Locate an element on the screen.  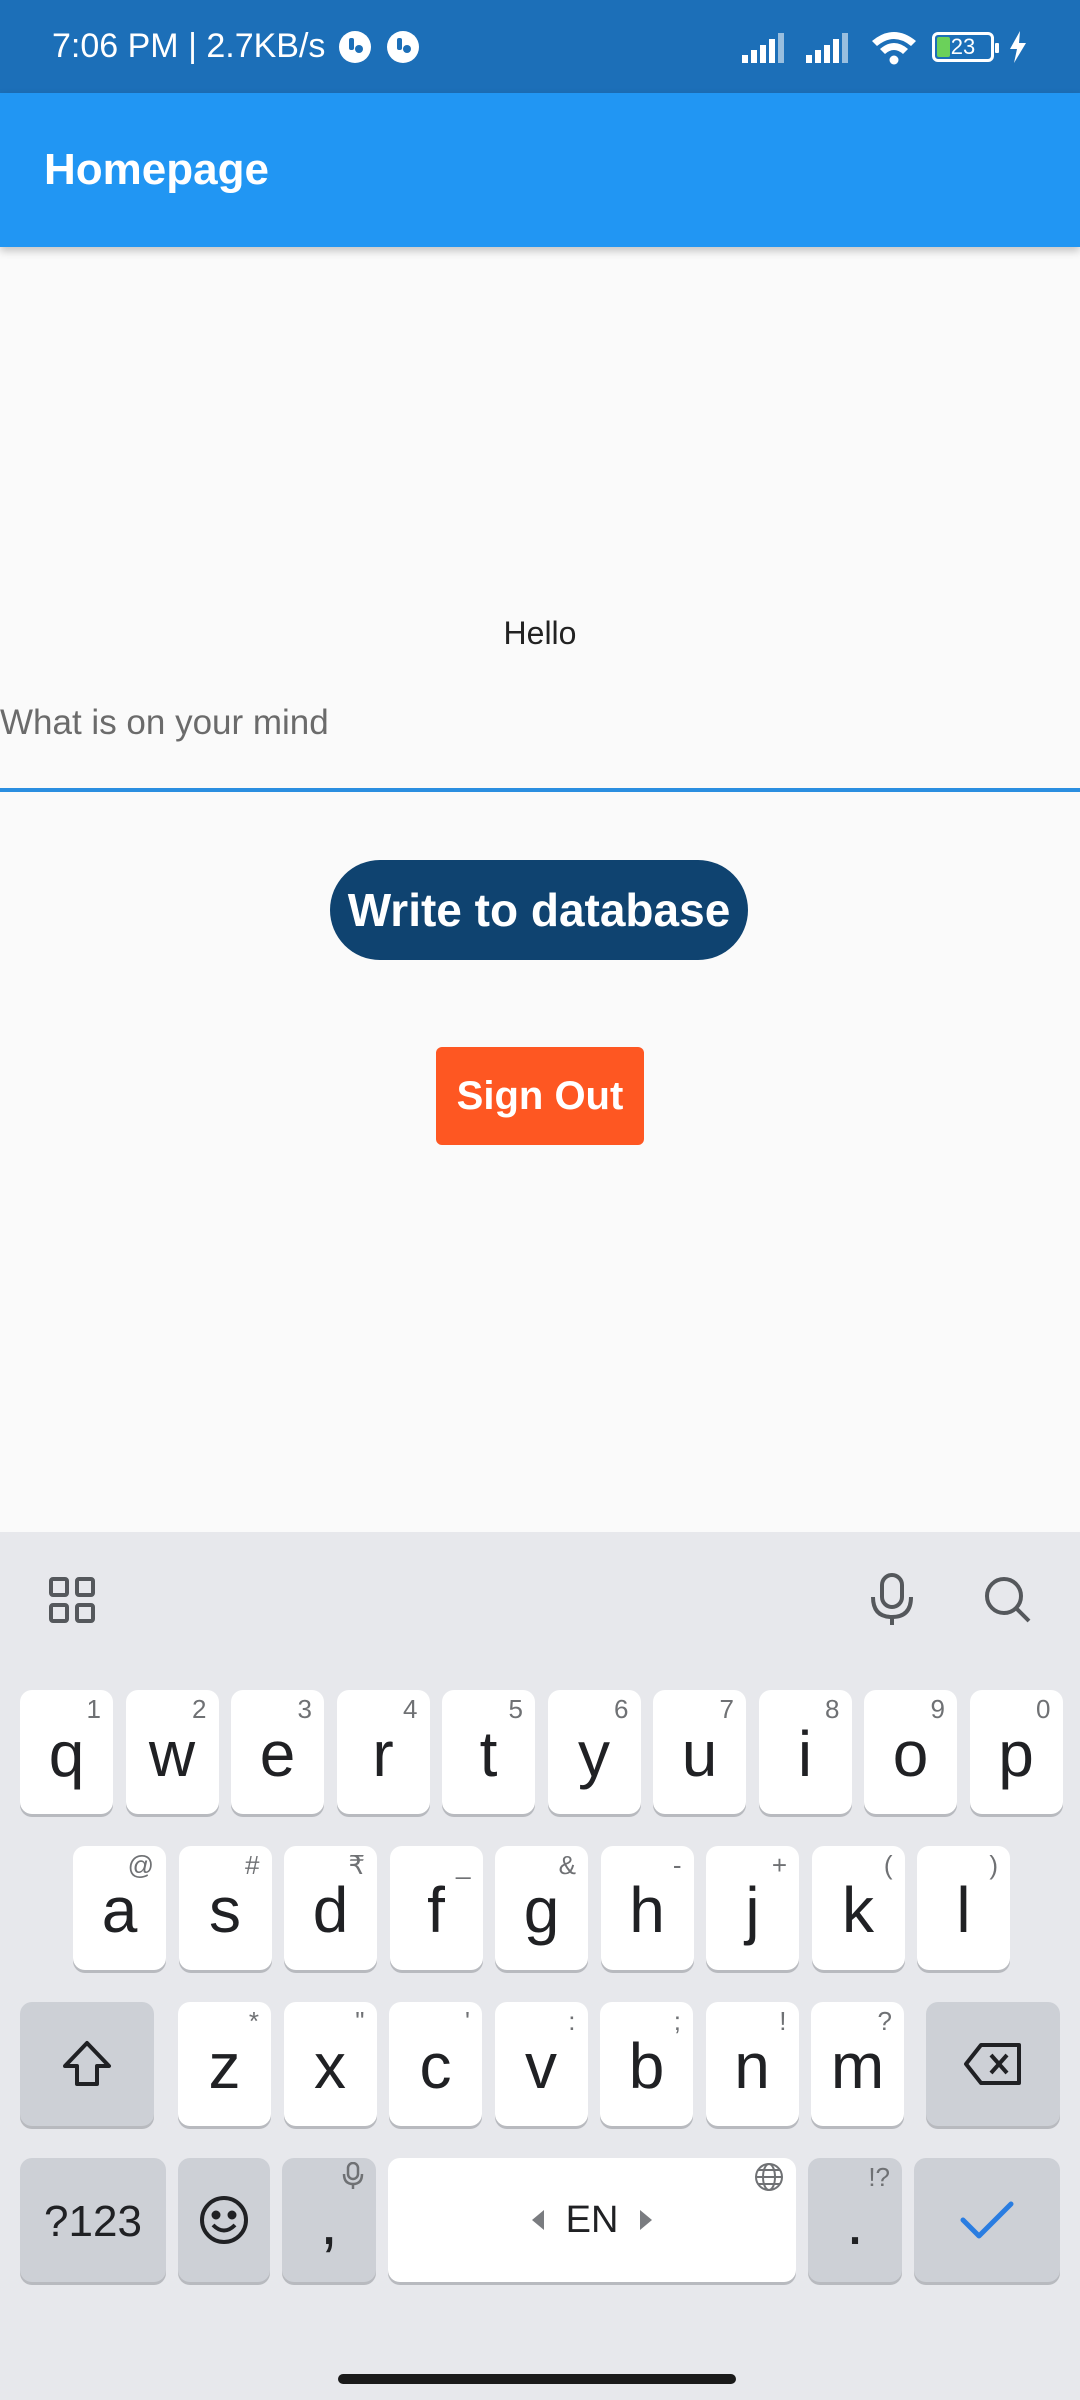
key-r: 4r is located at coordinates (383, 1752).